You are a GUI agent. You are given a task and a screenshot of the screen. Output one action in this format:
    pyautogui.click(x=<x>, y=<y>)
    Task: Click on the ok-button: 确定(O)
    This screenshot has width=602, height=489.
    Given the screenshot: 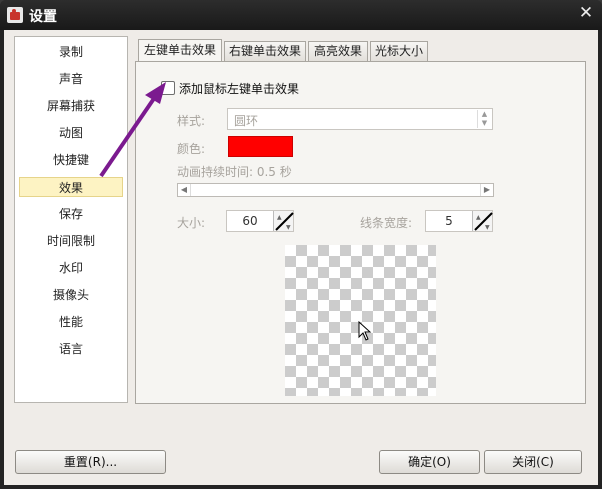 What is the action you would take?
    pyautogui.click(x=429, y=462)
    